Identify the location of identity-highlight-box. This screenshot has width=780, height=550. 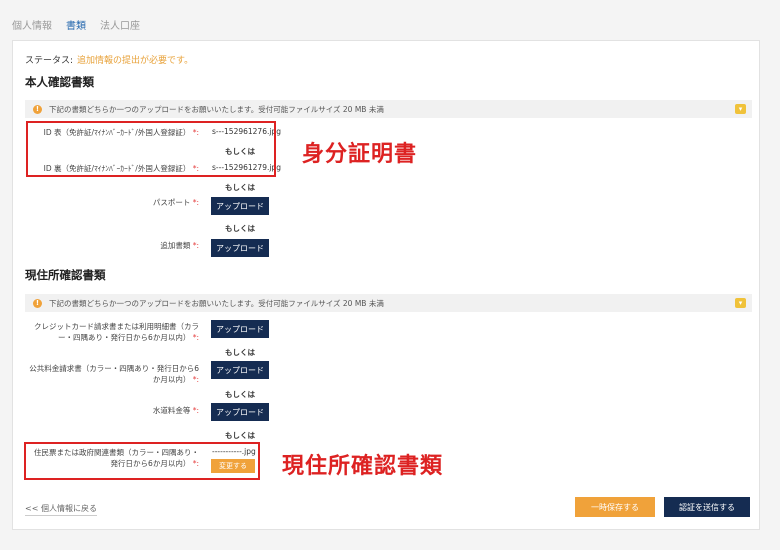
(151, 149).